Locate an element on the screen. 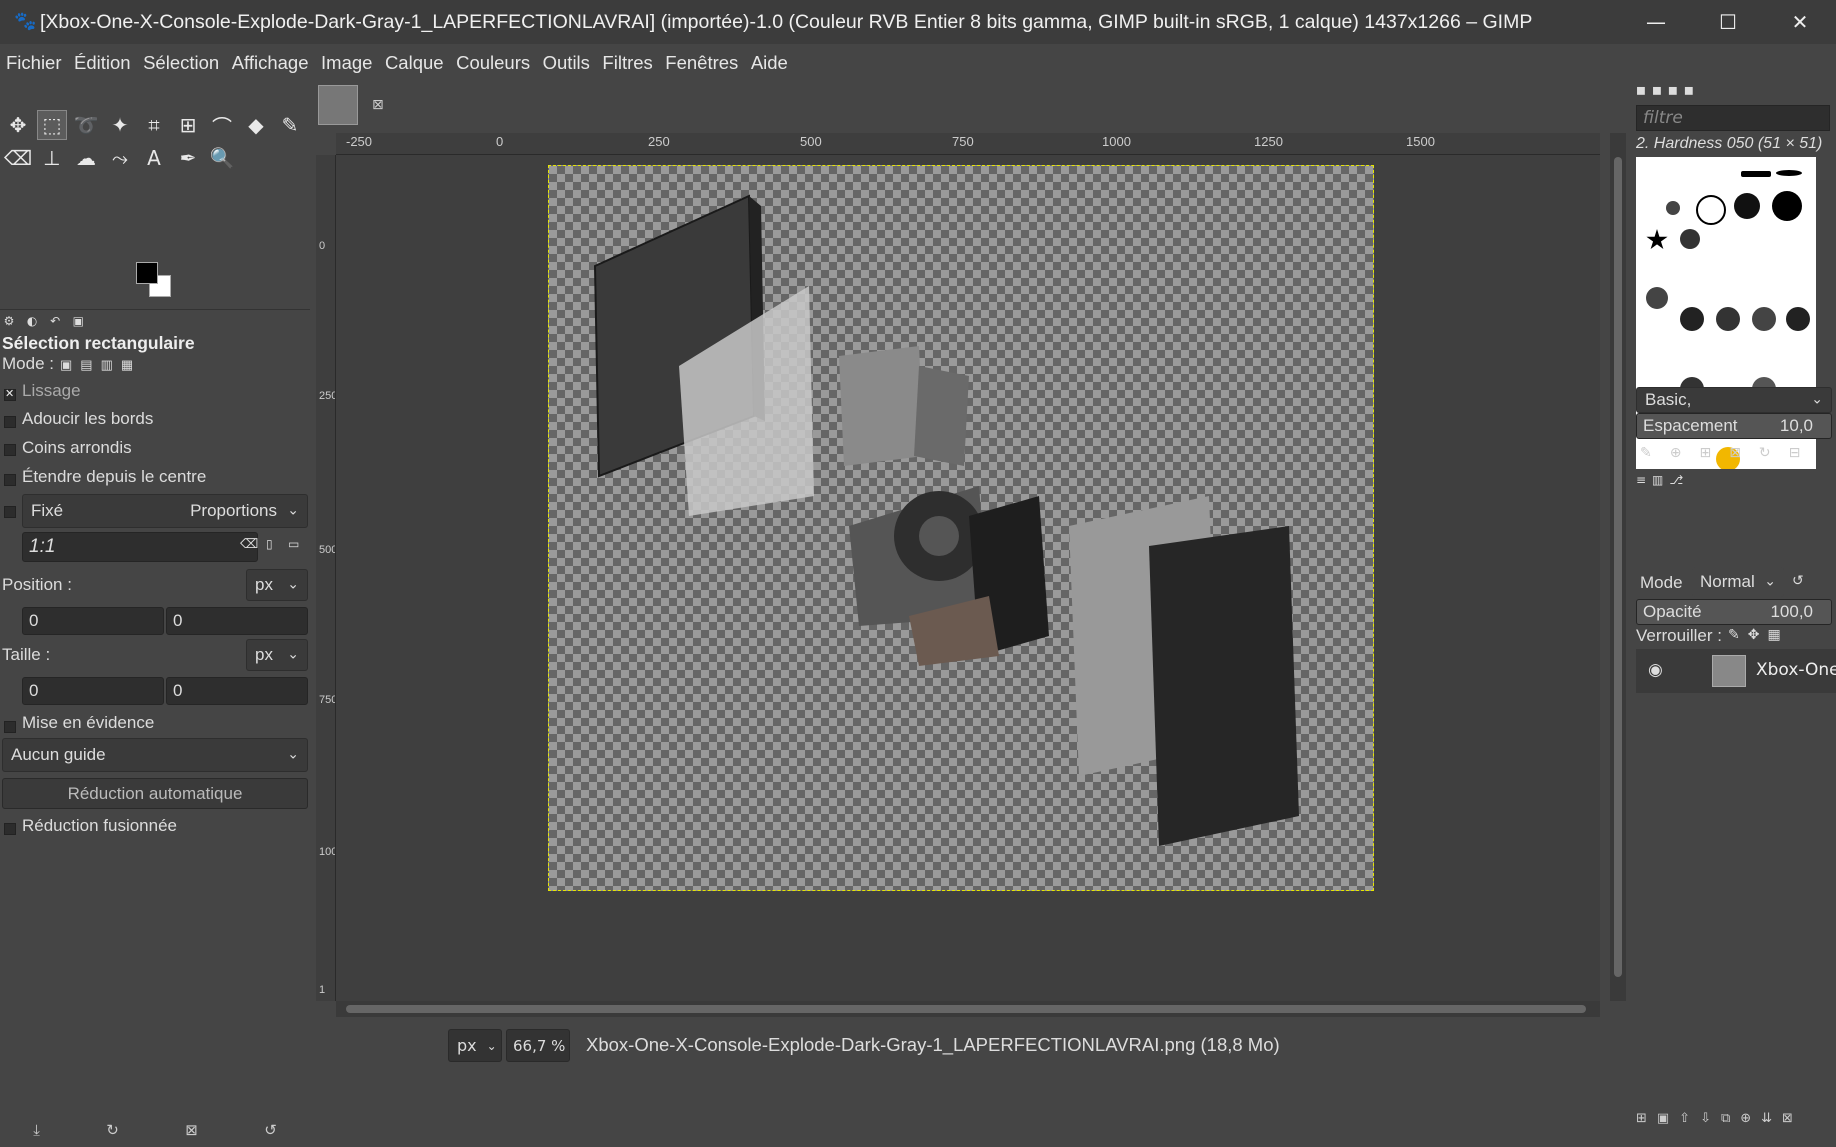 The width and height of the screenshot is (1836, 1147). guides-dropdown: Aucun guide ⌄ is located at coordinates (155, 755).